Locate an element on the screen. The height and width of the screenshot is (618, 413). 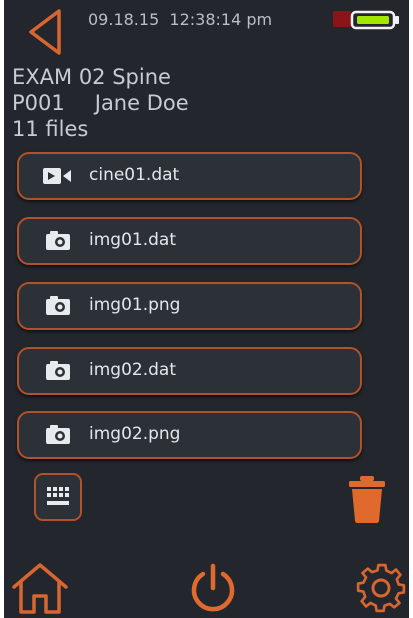
recording-indicator is located at coordinates (342, 19).